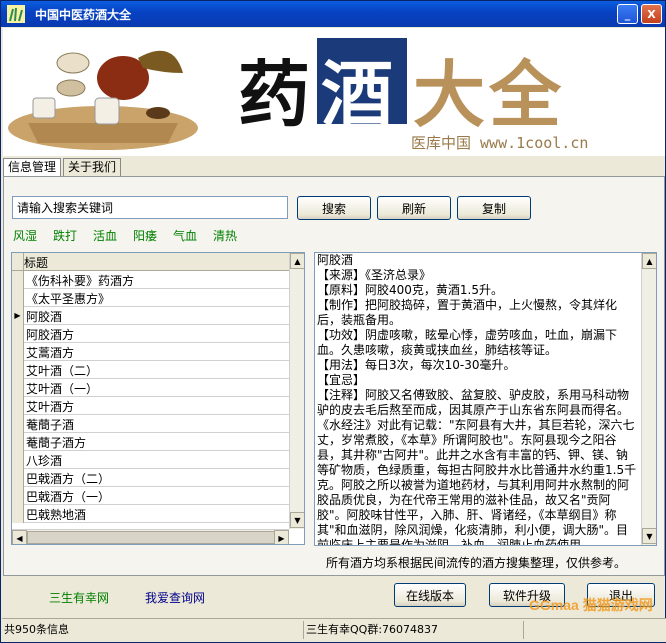  What do you see at coordinates (651, 14) in the screenshot?
I see `close-button: X` at bounding box center [651, 14].